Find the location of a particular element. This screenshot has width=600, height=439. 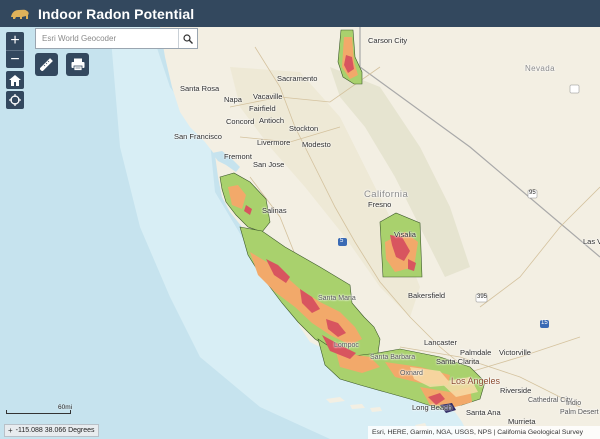

place-long-beach: Long Beach is located at coordinates (432, 407).